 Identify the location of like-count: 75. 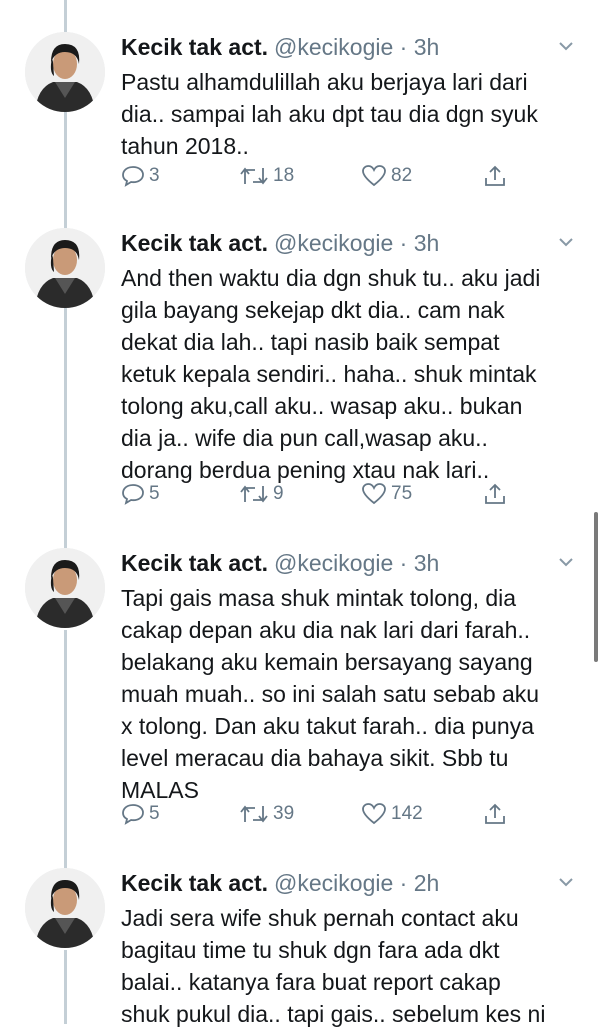
(402, 493).